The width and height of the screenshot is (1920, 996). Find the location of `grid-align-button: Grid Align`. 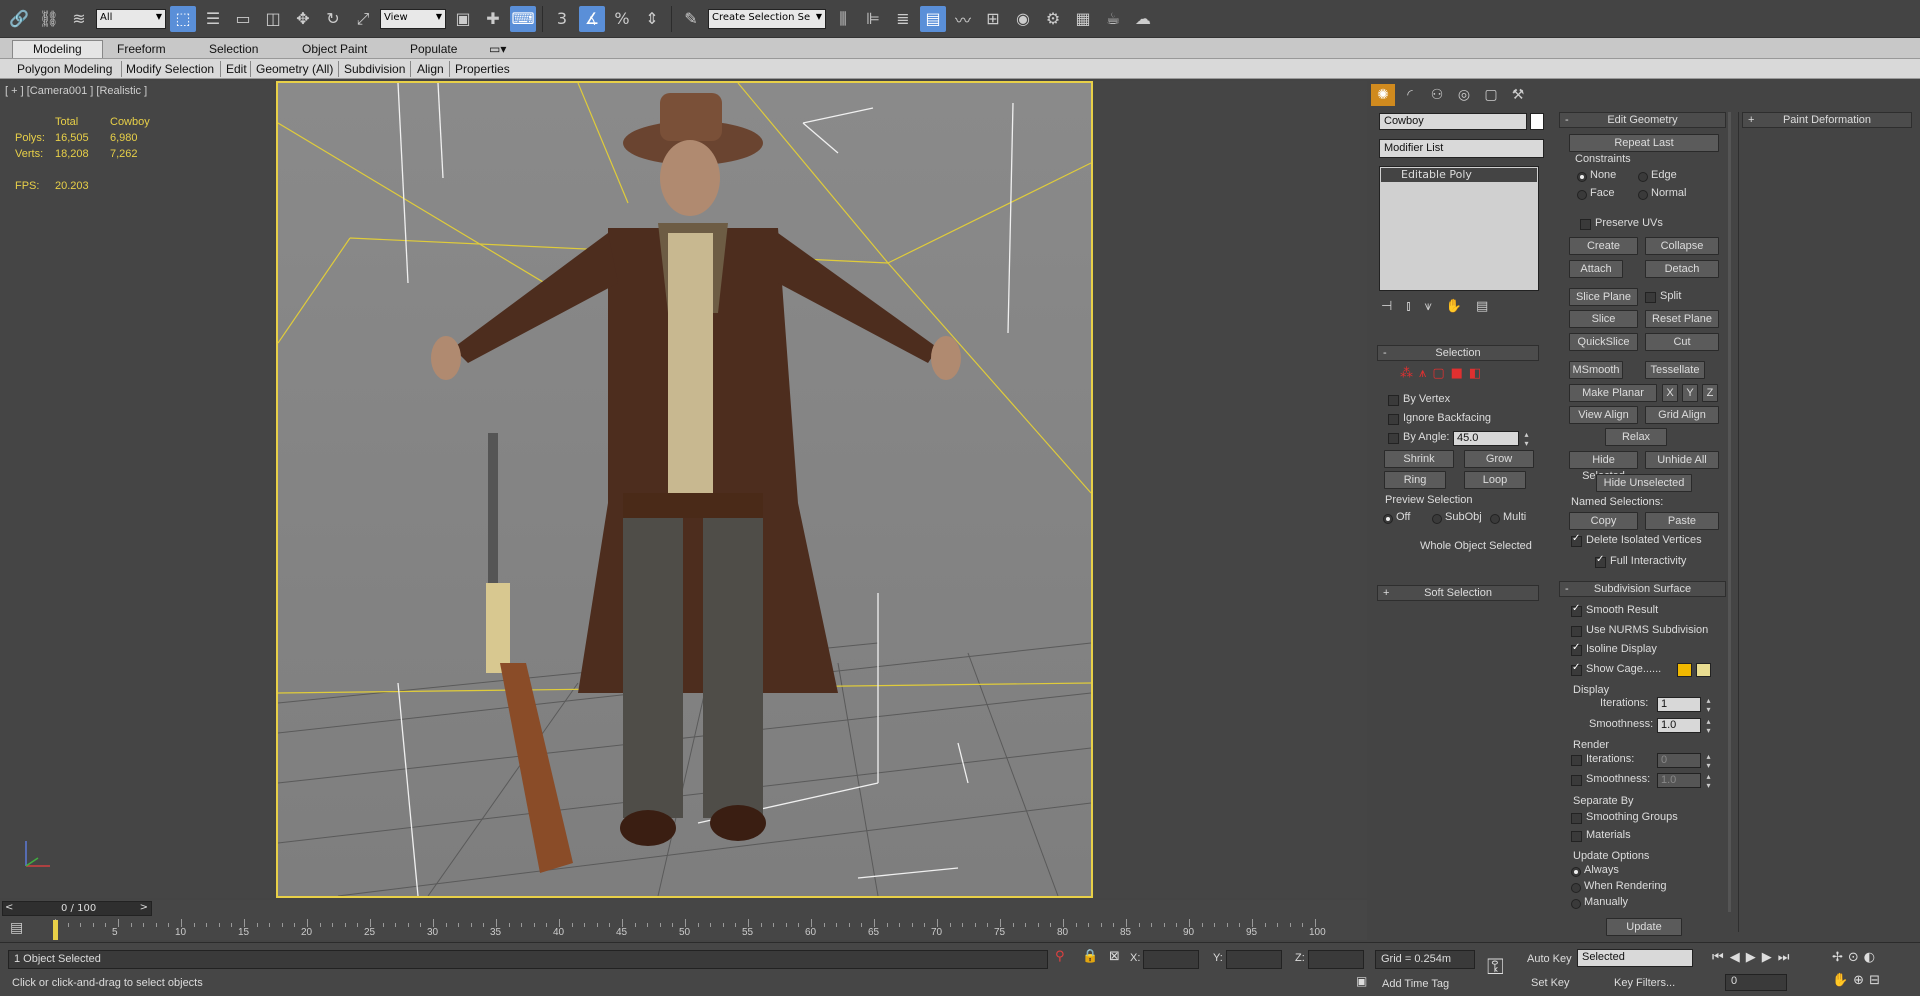

grid-align-button: Grid Align is located at coordinates (1682, 415).